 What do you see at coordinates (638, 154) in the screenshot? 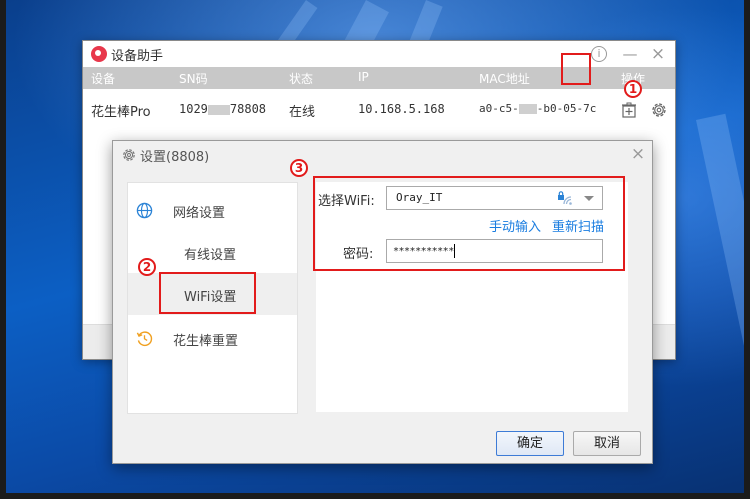
I see `settings-close-button: ×` at bounding box center [638, 154].